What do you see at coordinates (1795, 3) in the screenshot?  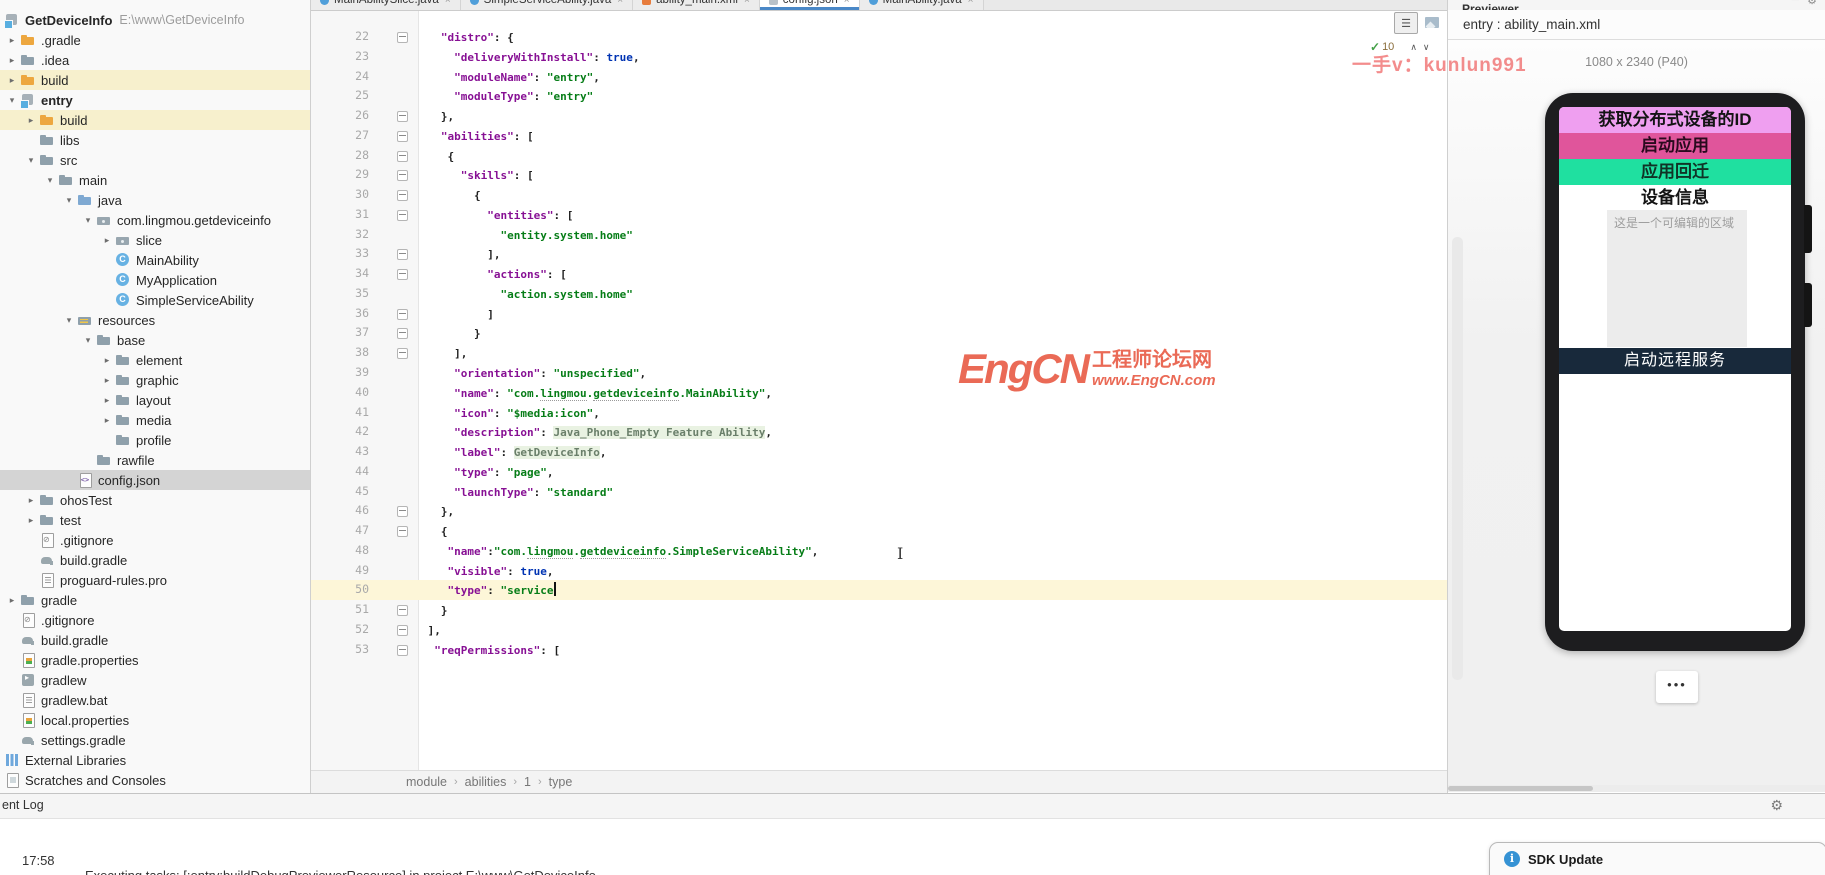 I see `minimize-icon: ─` at bounding box center [1795, 3].